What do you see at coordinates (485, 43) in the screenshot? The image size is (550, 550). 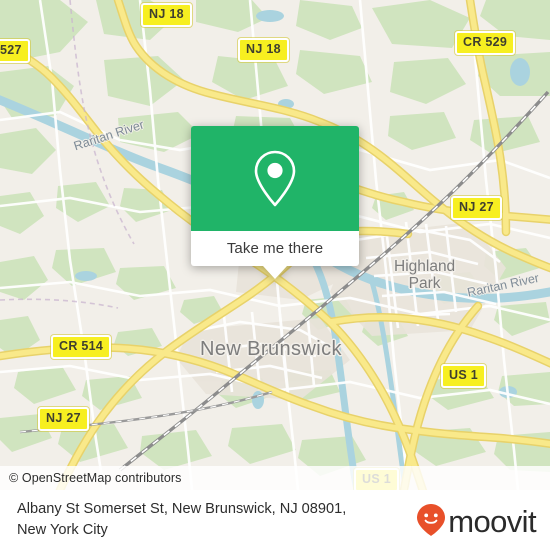 I see `road-shield-cr529: CR 529` at bounding box center [485, 43].